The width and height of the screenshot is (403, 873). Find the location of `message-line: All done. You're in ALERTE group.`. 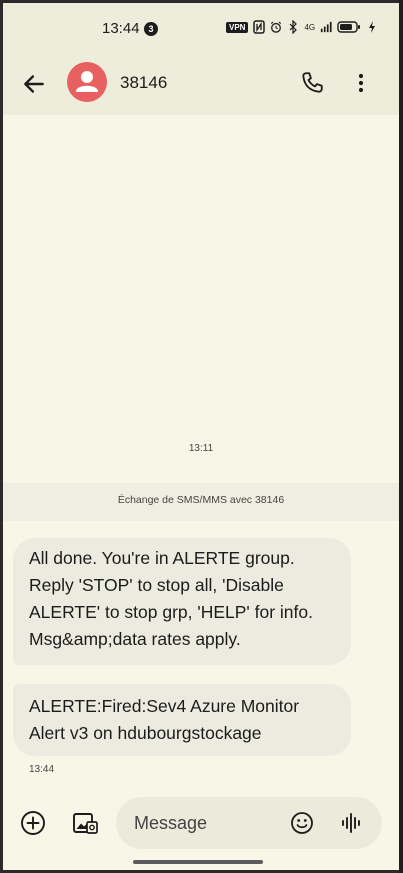

message-line: All done. You're in ALERTE group. is located at coordinates (162, 558).